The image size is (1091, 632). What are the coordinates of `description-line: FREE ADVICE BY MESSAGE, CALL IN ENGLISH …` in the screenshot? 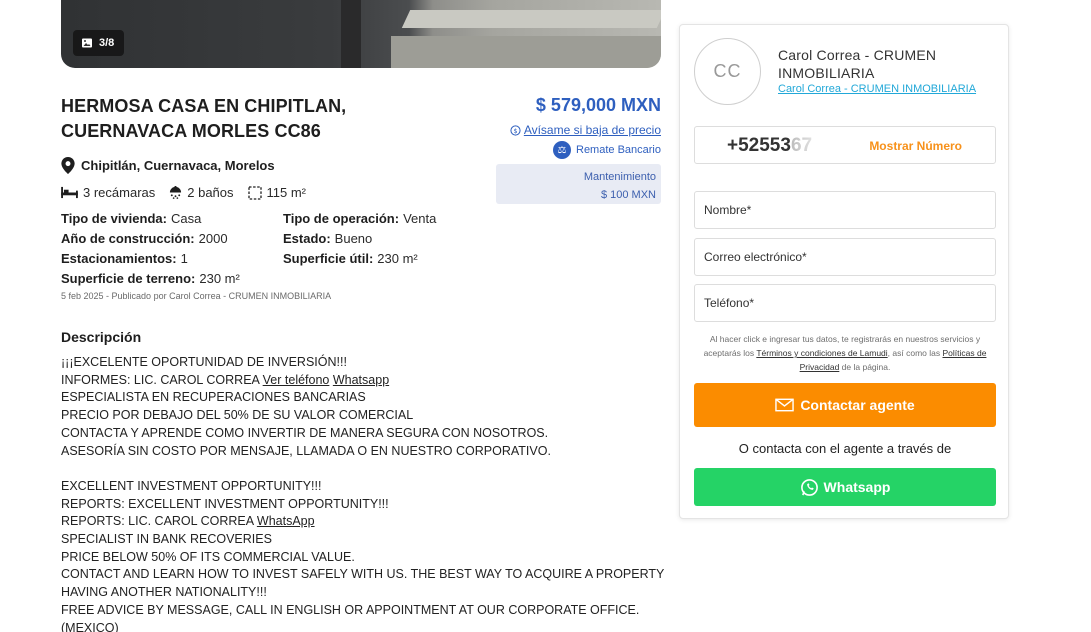 It's located at (350, 609).